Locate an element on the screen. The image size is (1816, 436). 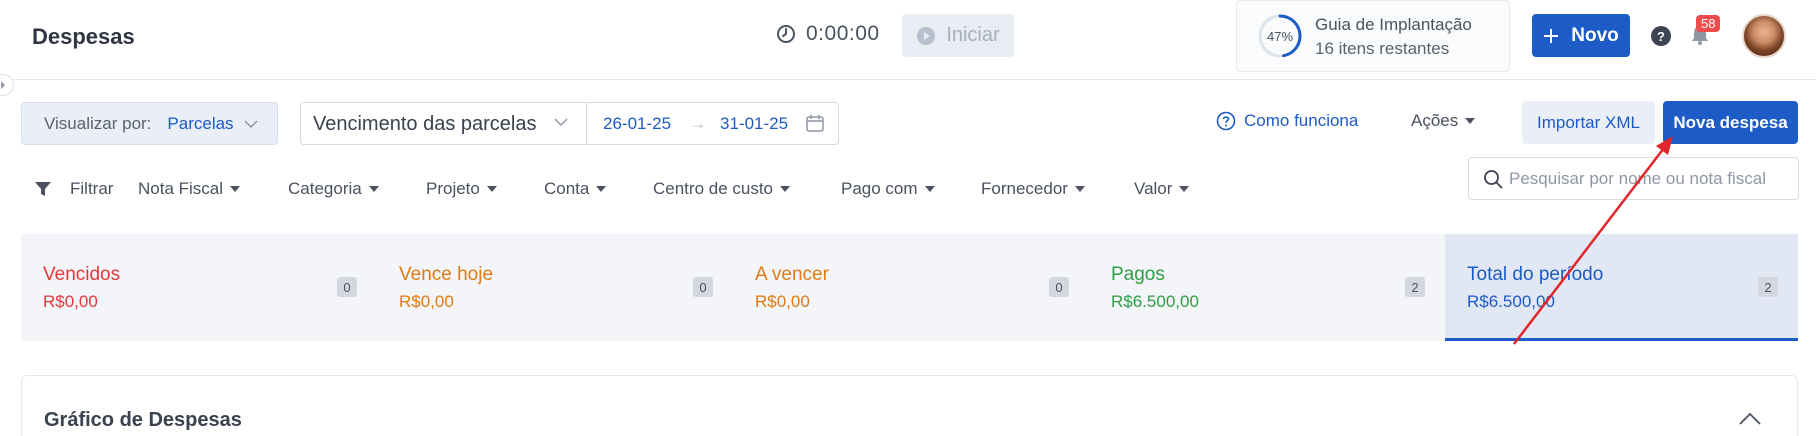
filter-valor: Valor is located at coordinates (1162, 189).